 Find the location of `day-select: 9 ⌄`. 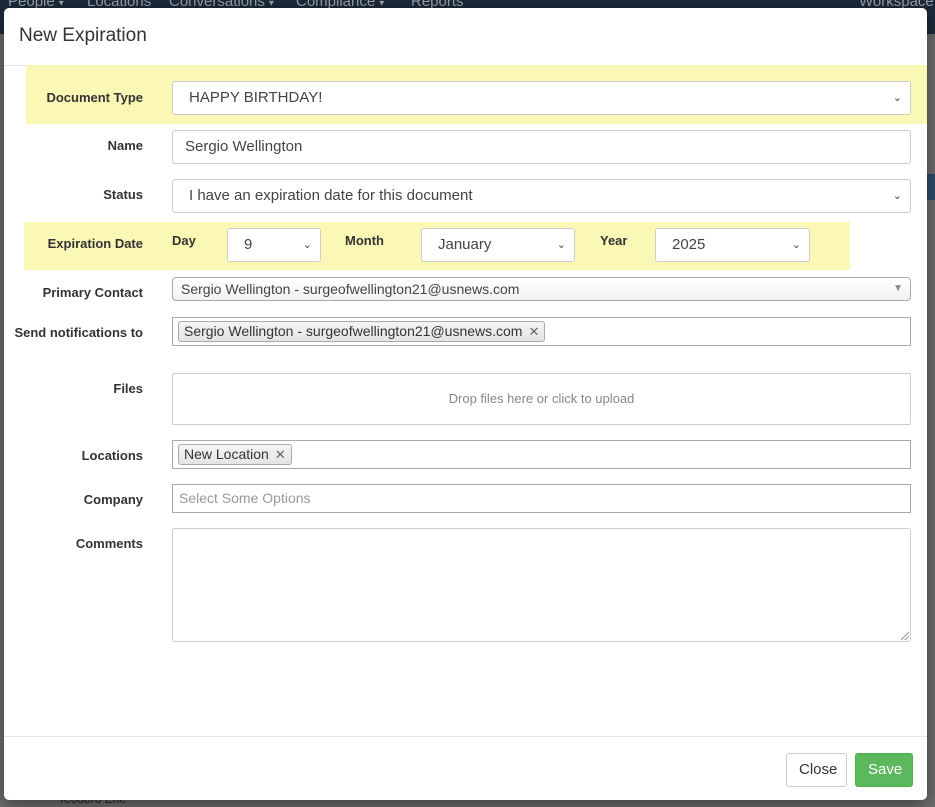

day-select: 9 ⌄ is located at coordinates (274, 245).